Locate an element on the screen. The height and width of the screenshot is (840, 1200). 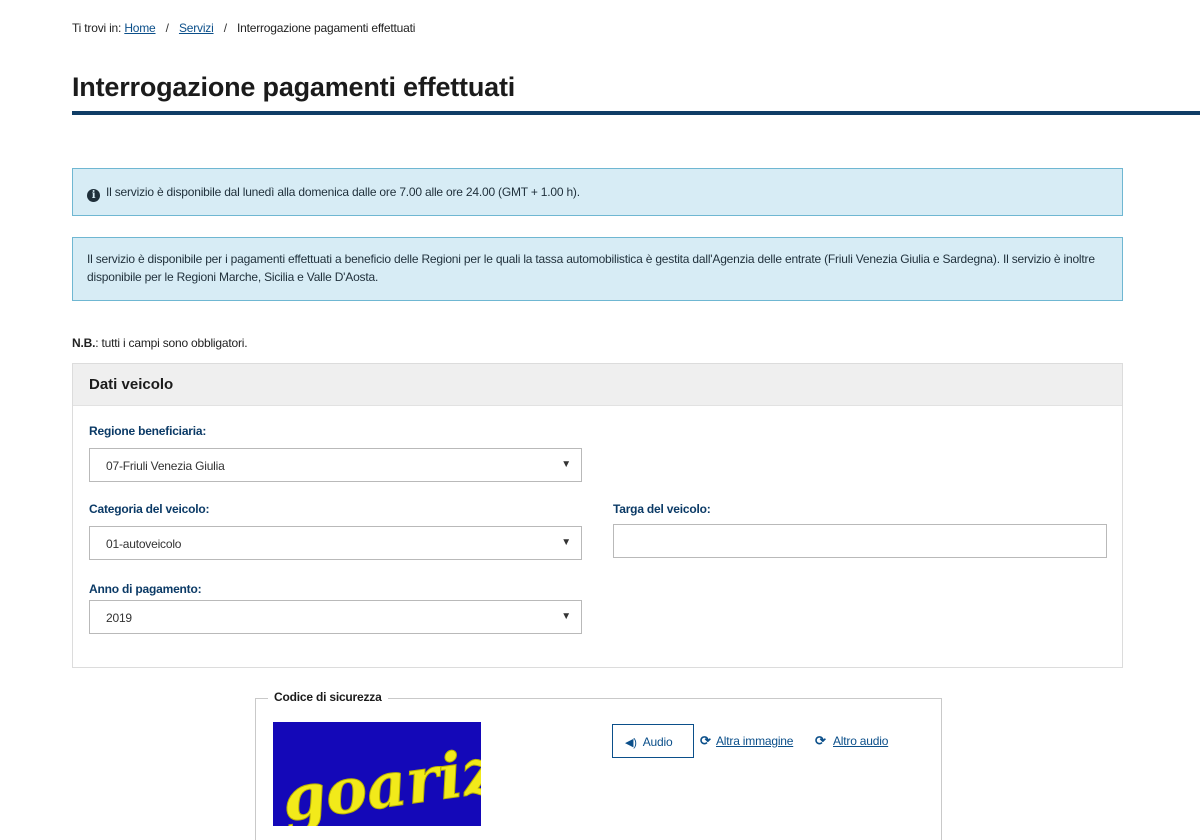
anno-selected-value: 2019 is located at coordinates (119, 618).